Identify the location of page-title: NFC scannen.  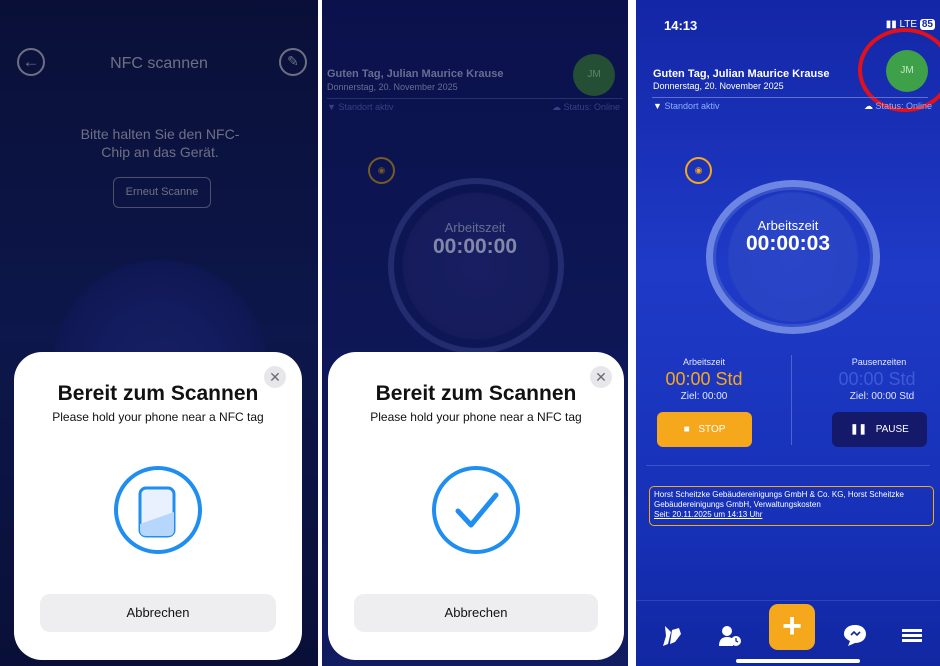
(159, 63).